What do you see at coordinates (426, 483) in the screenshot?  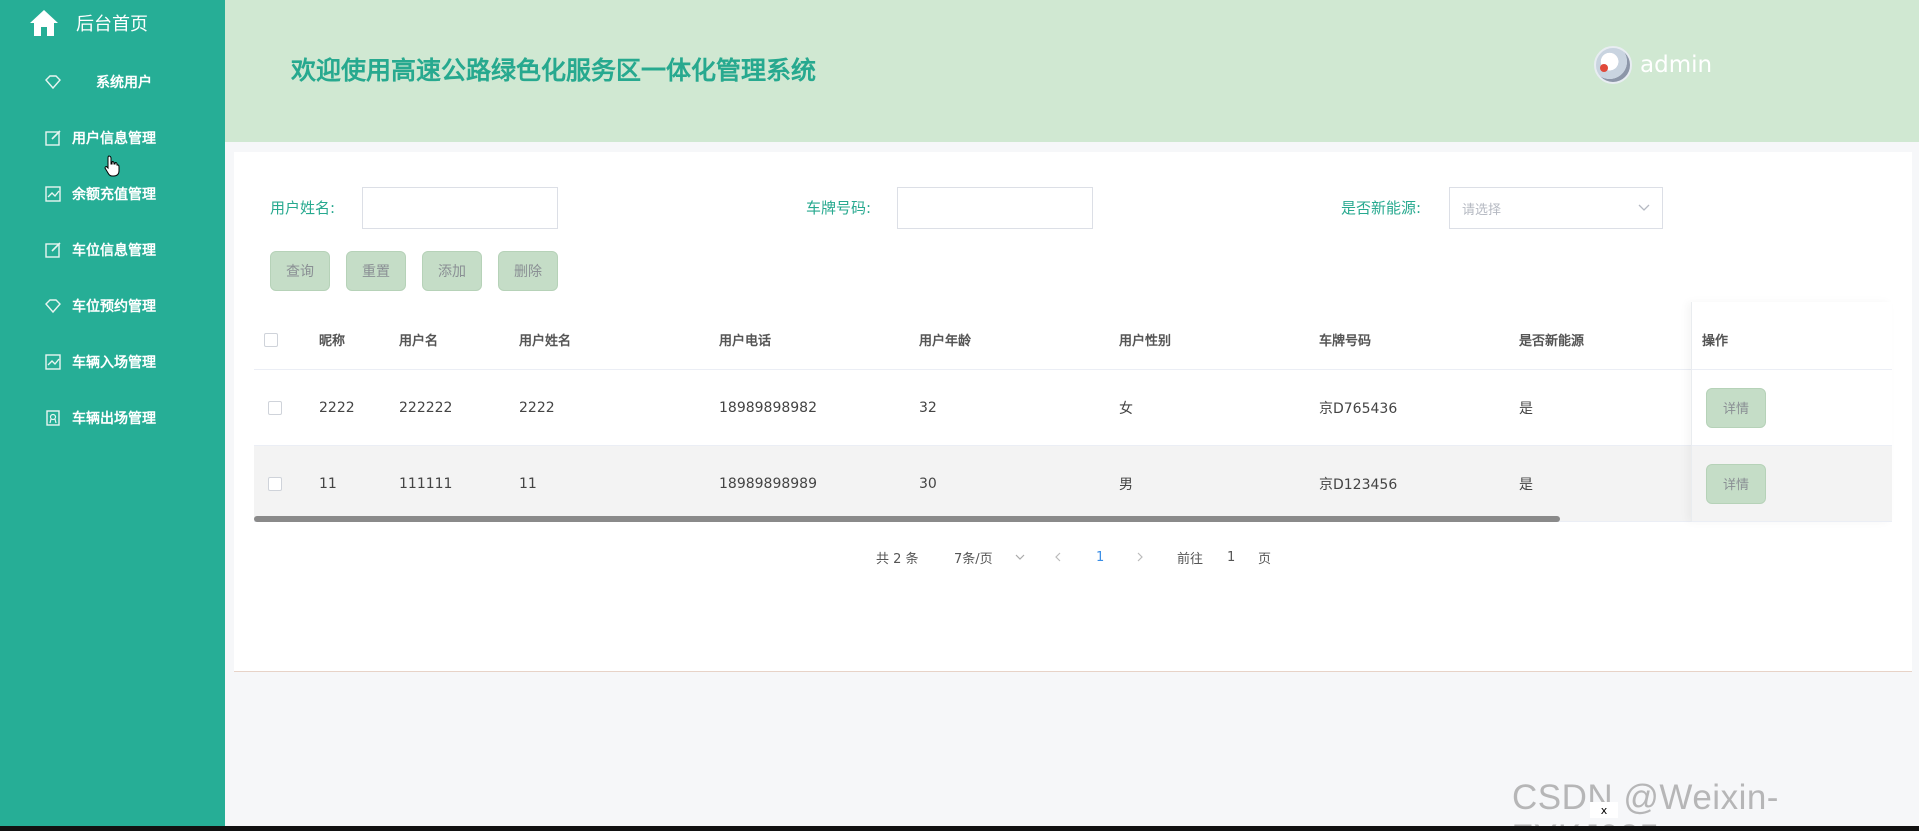 I see `table-cell: 111111` at bounding box center [426, 483].